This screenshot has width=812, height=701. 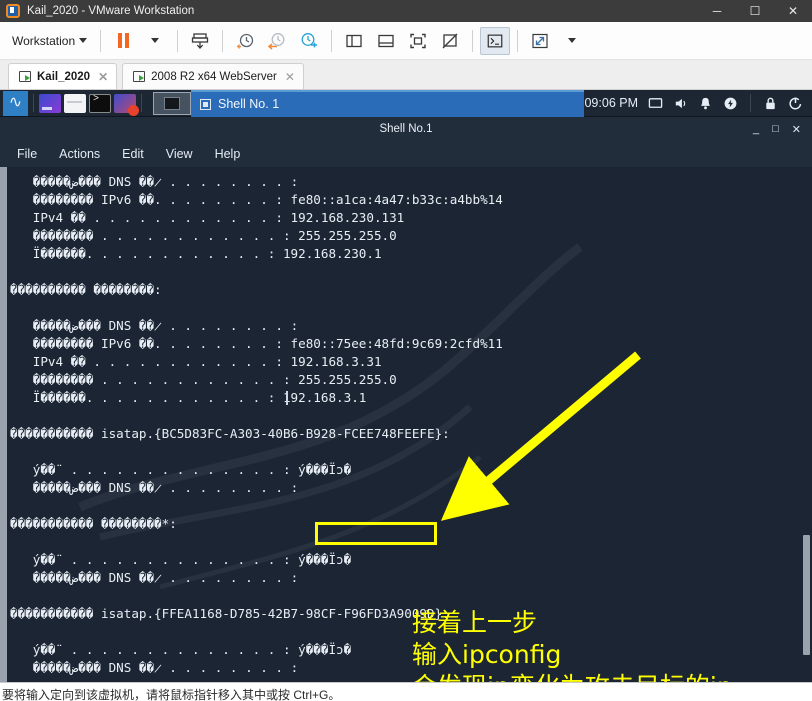 I want to click on window-title: Kail_2020 - VMware Workstation, so click(x=111, y=11).